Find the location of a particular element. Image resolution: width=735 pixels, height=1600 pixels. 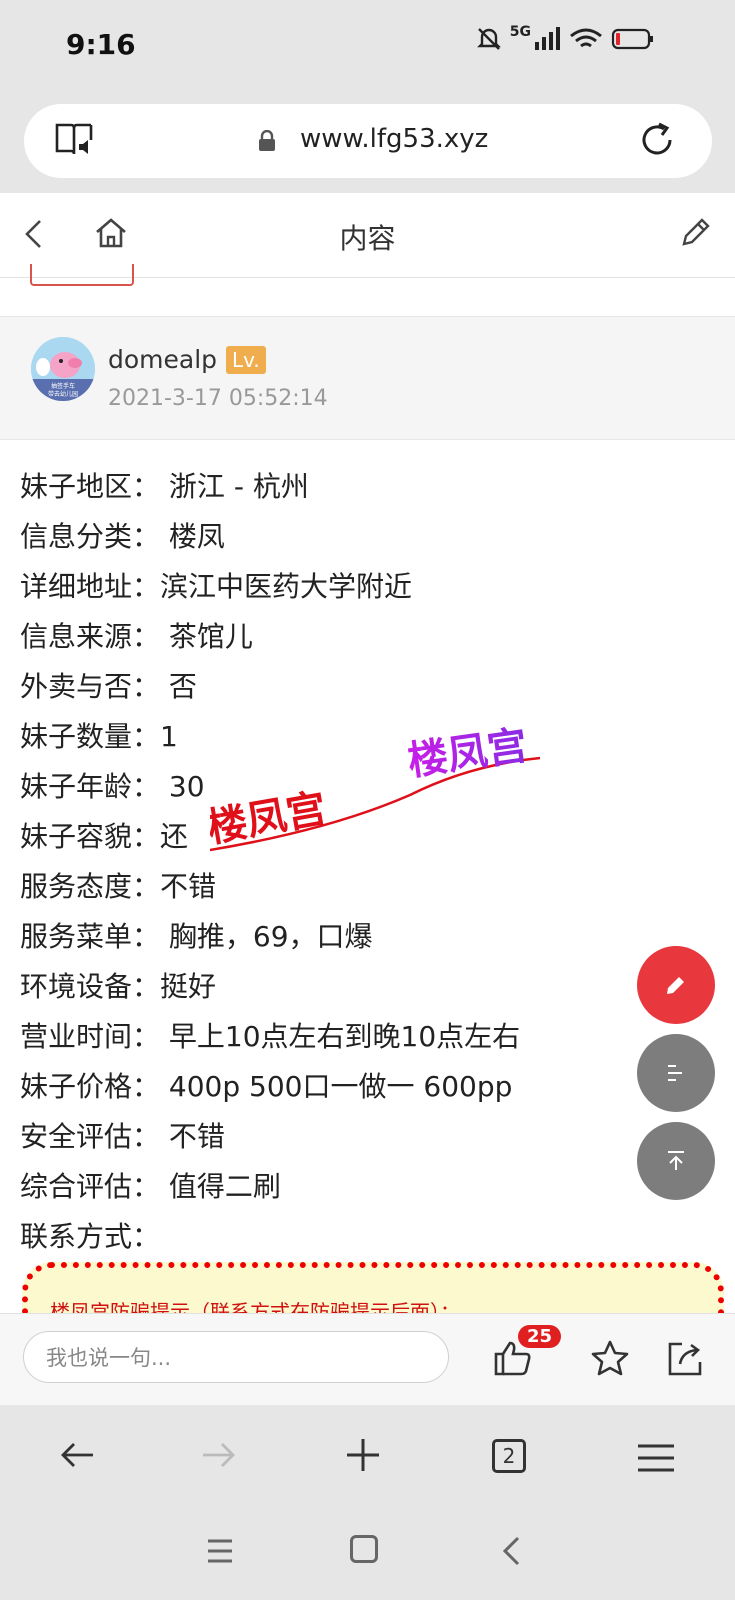

scroll-to-top-button is located at coordinates (676, 1161).